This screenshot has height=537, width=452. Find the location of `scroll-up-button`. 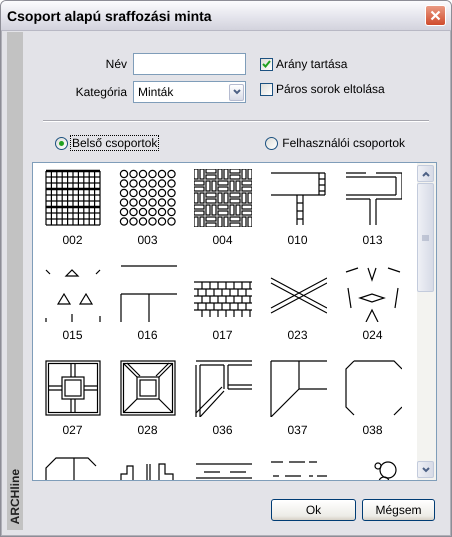

scroll-up-button is located at coordinates (425, 173).